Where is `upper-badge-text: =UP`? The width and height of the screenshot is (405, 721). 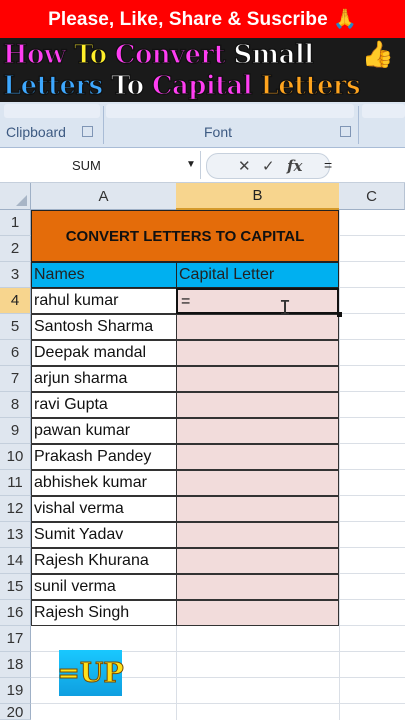
upper-badge-text: =UP is located at coordinates (90, 673).